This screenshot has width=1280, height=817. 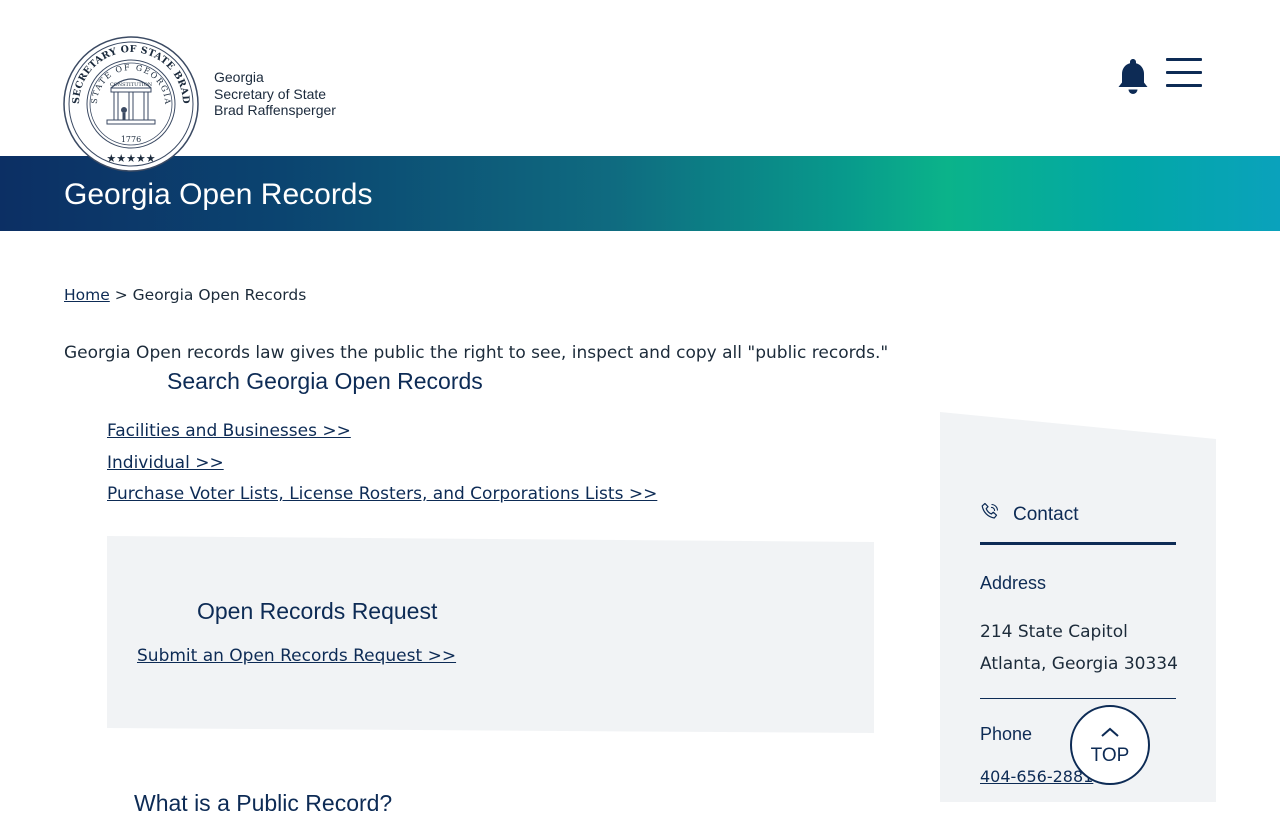 What do you see at coordinates (325, 381) in the screenshot?
I see `search-heading: Search Georgia Open Records` at bounding box center [325, 381].